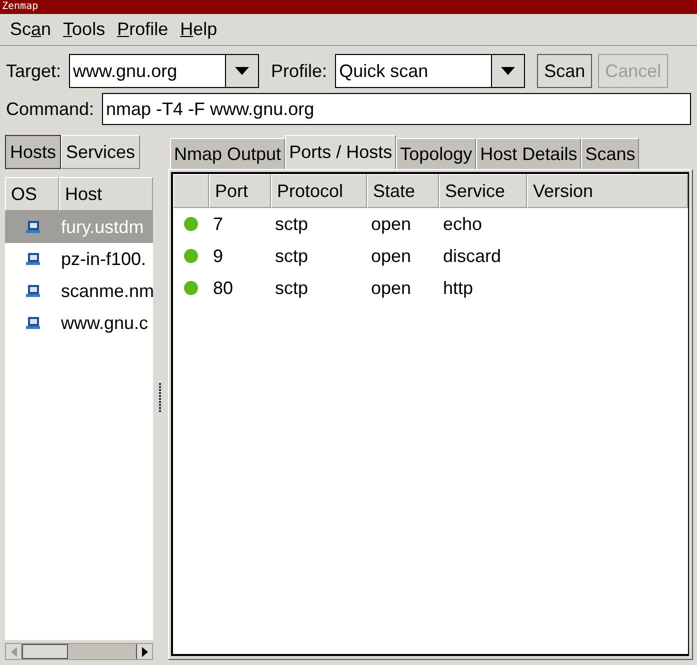  Describe the element at coordinates (145, 651) in the screenshot. I see `scroll-right-icon` at that location.